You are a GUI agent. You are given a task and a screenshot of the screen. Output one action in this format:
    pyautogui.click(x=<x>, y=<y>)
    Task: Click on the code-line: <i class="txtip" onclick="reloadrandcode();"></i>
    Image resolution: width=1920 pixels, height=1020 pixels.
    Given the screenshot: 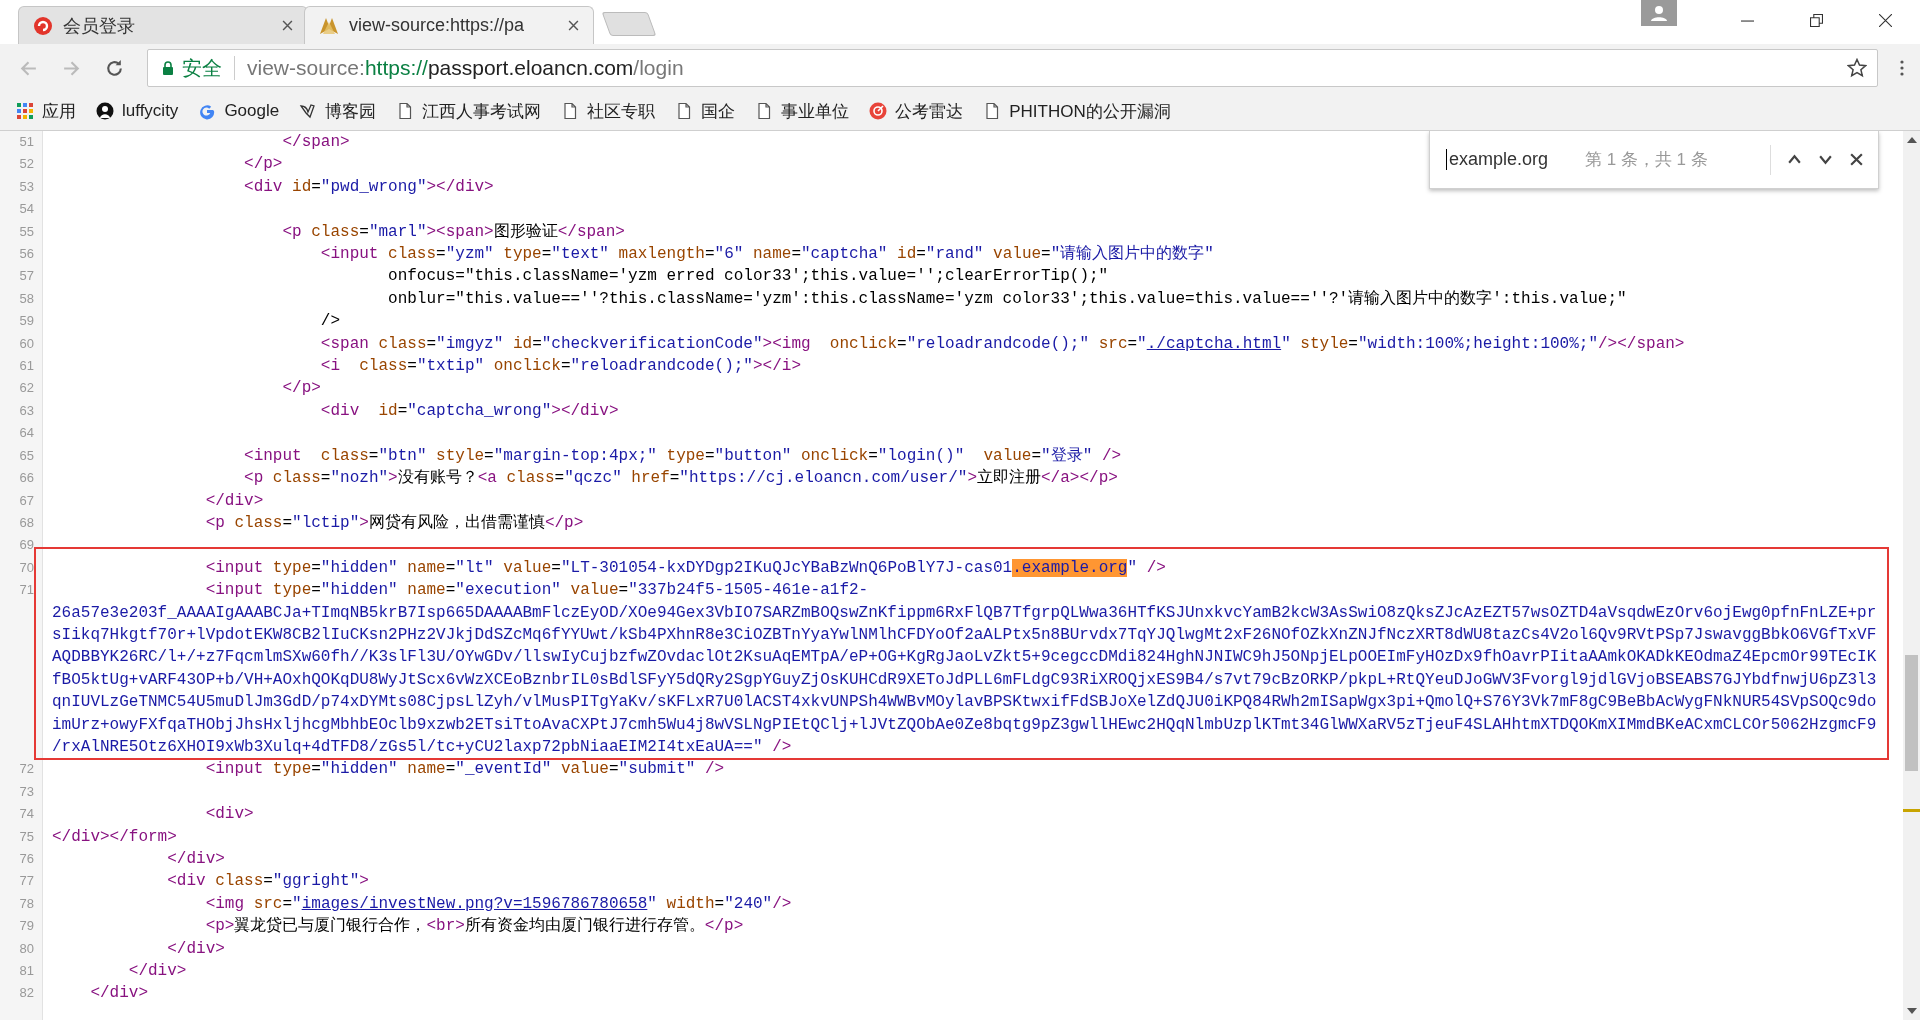 What is the action you would take?
    pyautogui.click(x=560, y=367)
    